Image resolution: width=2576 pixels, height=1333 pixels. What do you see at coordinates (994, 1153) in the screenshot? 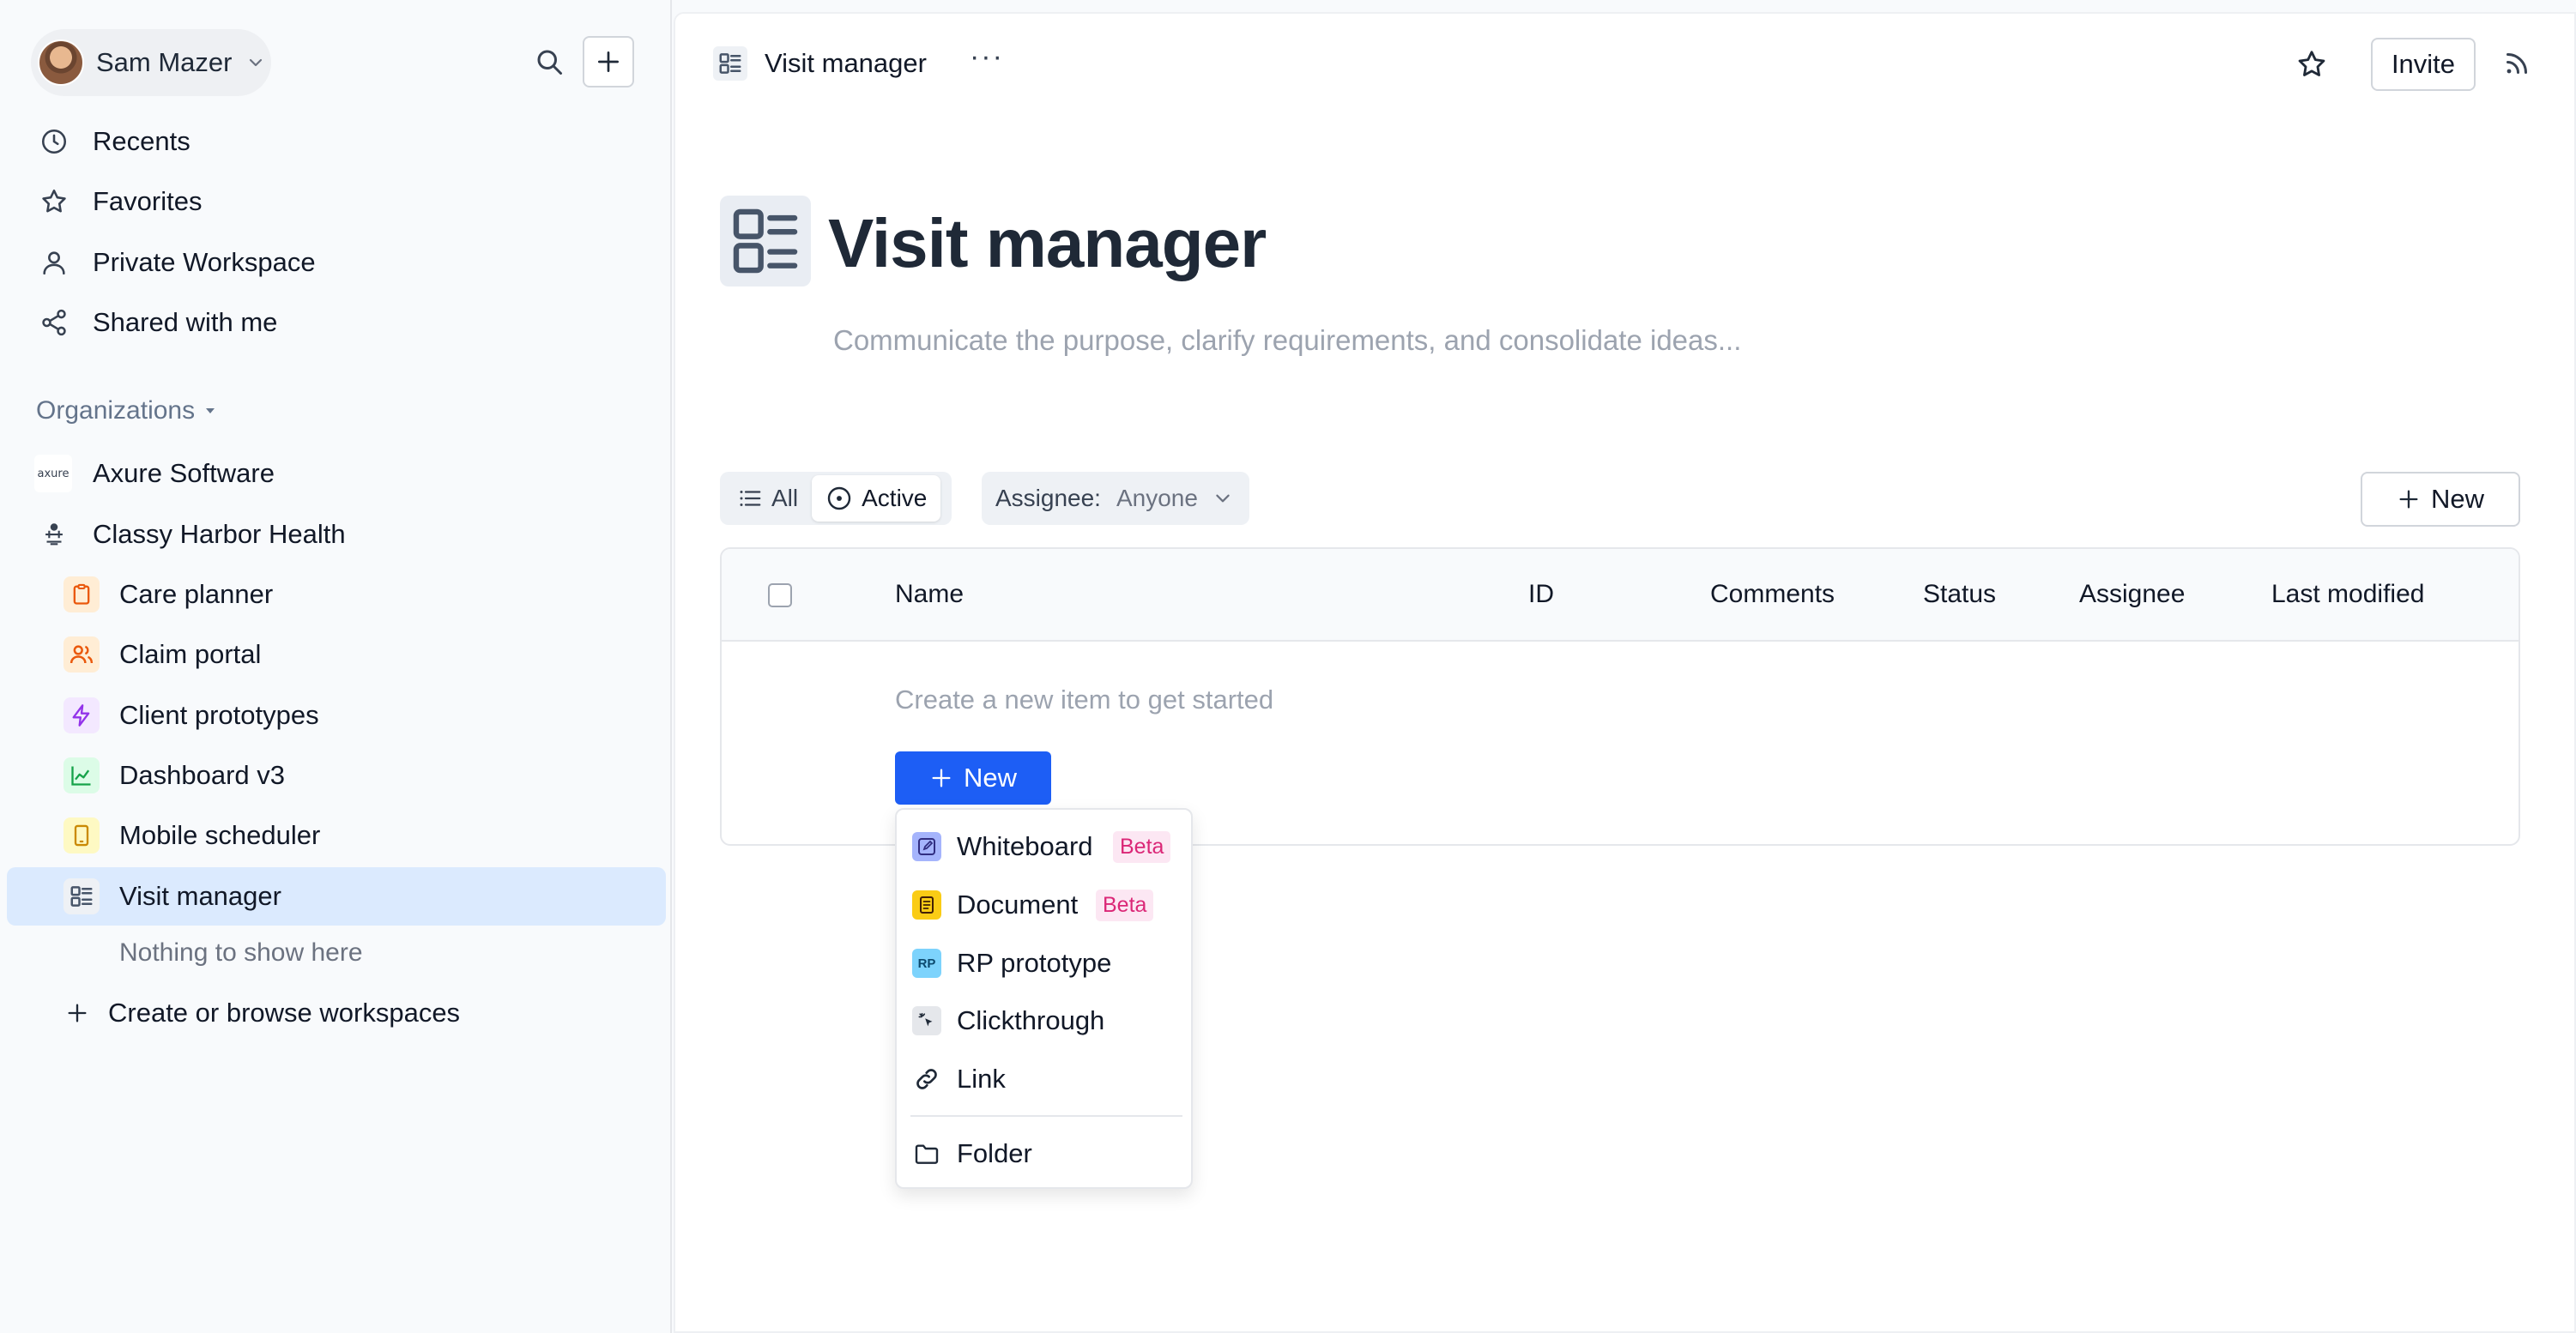
I see `menu-item-label: Folder` at bounding box center [994, 1153].